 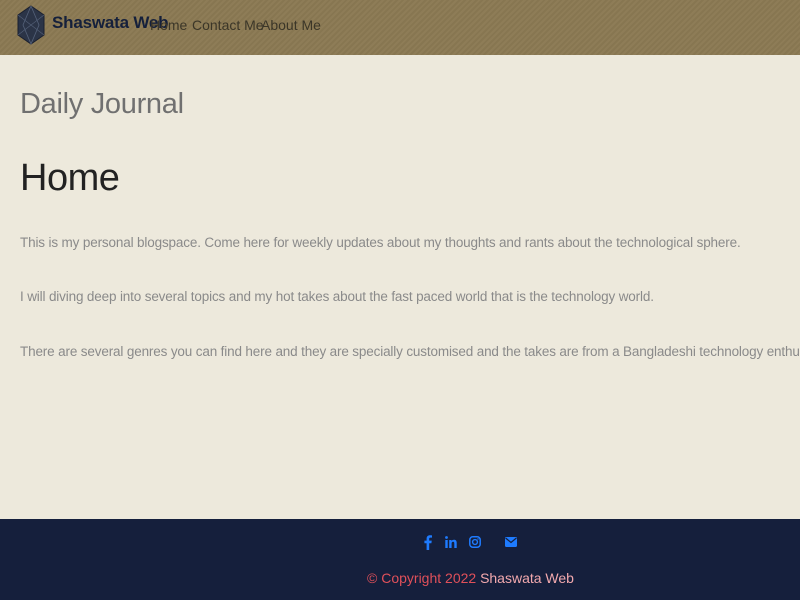 I want to click on logo-icon, so click(x=31, y=25).